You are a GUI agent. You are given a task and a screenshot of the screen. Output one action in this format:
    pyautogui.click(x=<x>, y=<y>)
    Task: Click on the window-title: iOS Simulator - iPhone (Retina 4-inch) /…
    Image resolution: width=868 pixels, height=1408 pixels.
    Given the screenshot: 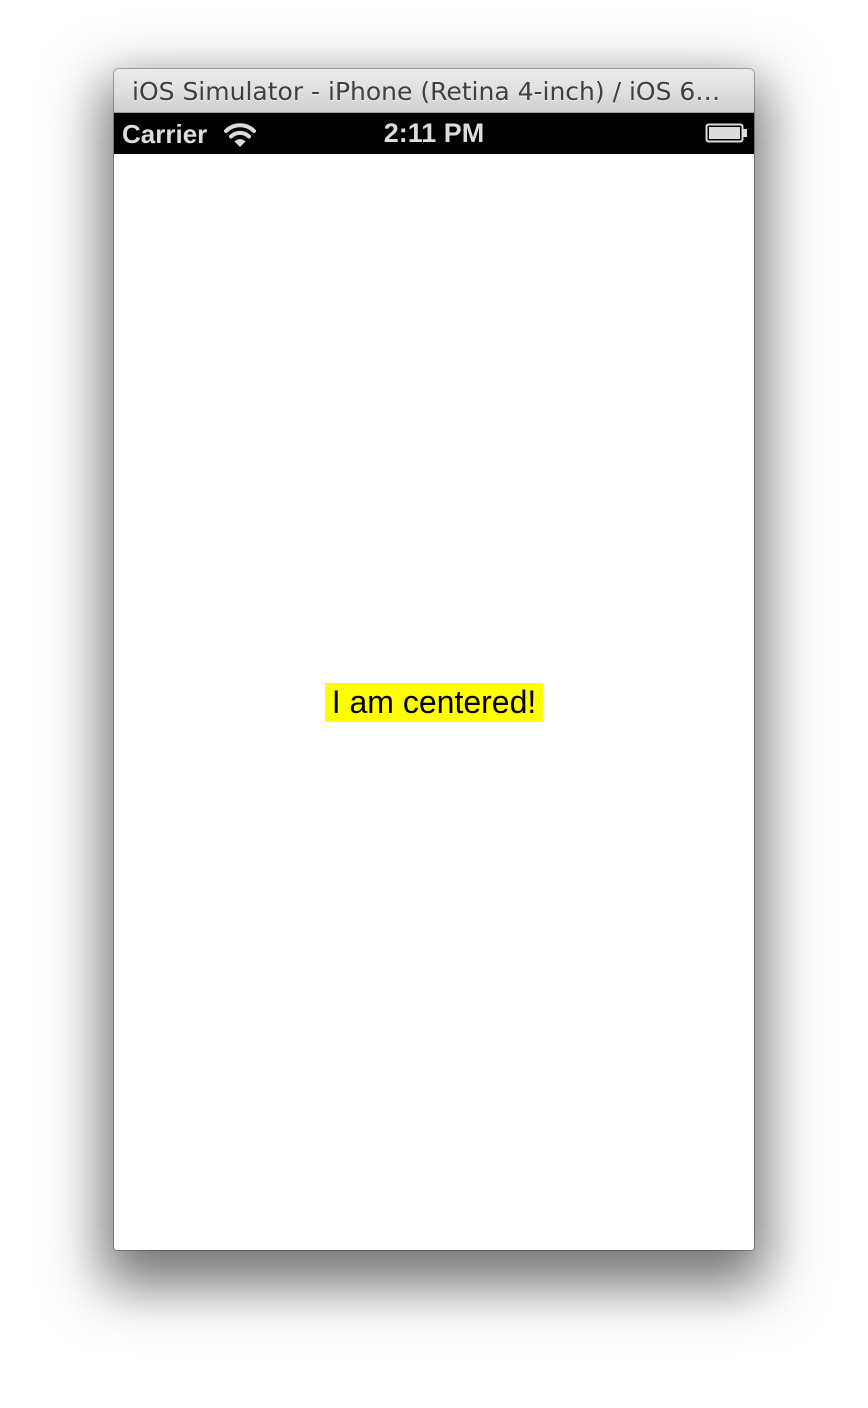 What is the action you would take?
    pyautogui.click(x=426, y=91)
    